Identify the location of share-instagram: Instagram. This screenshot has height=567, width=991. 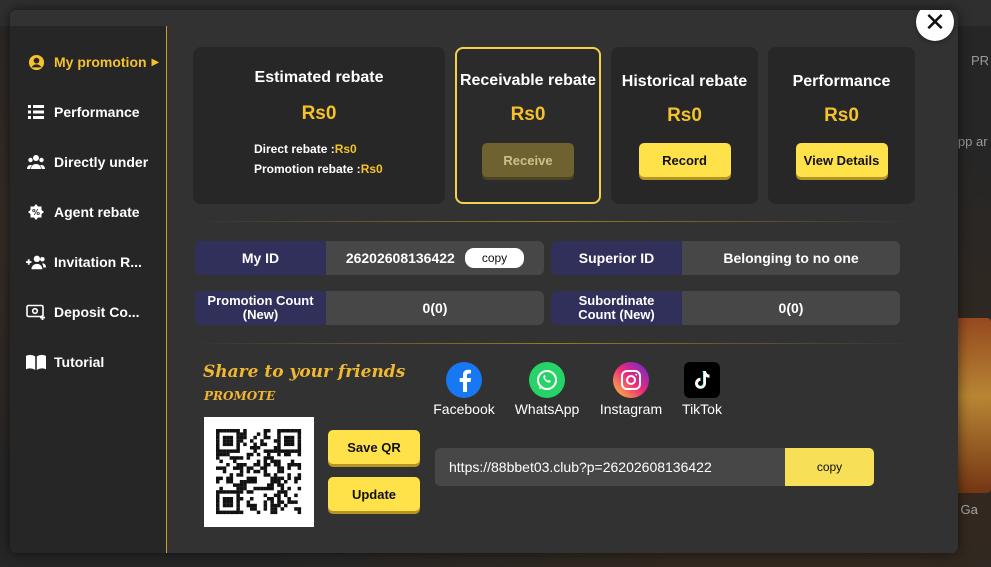
(631, 389).